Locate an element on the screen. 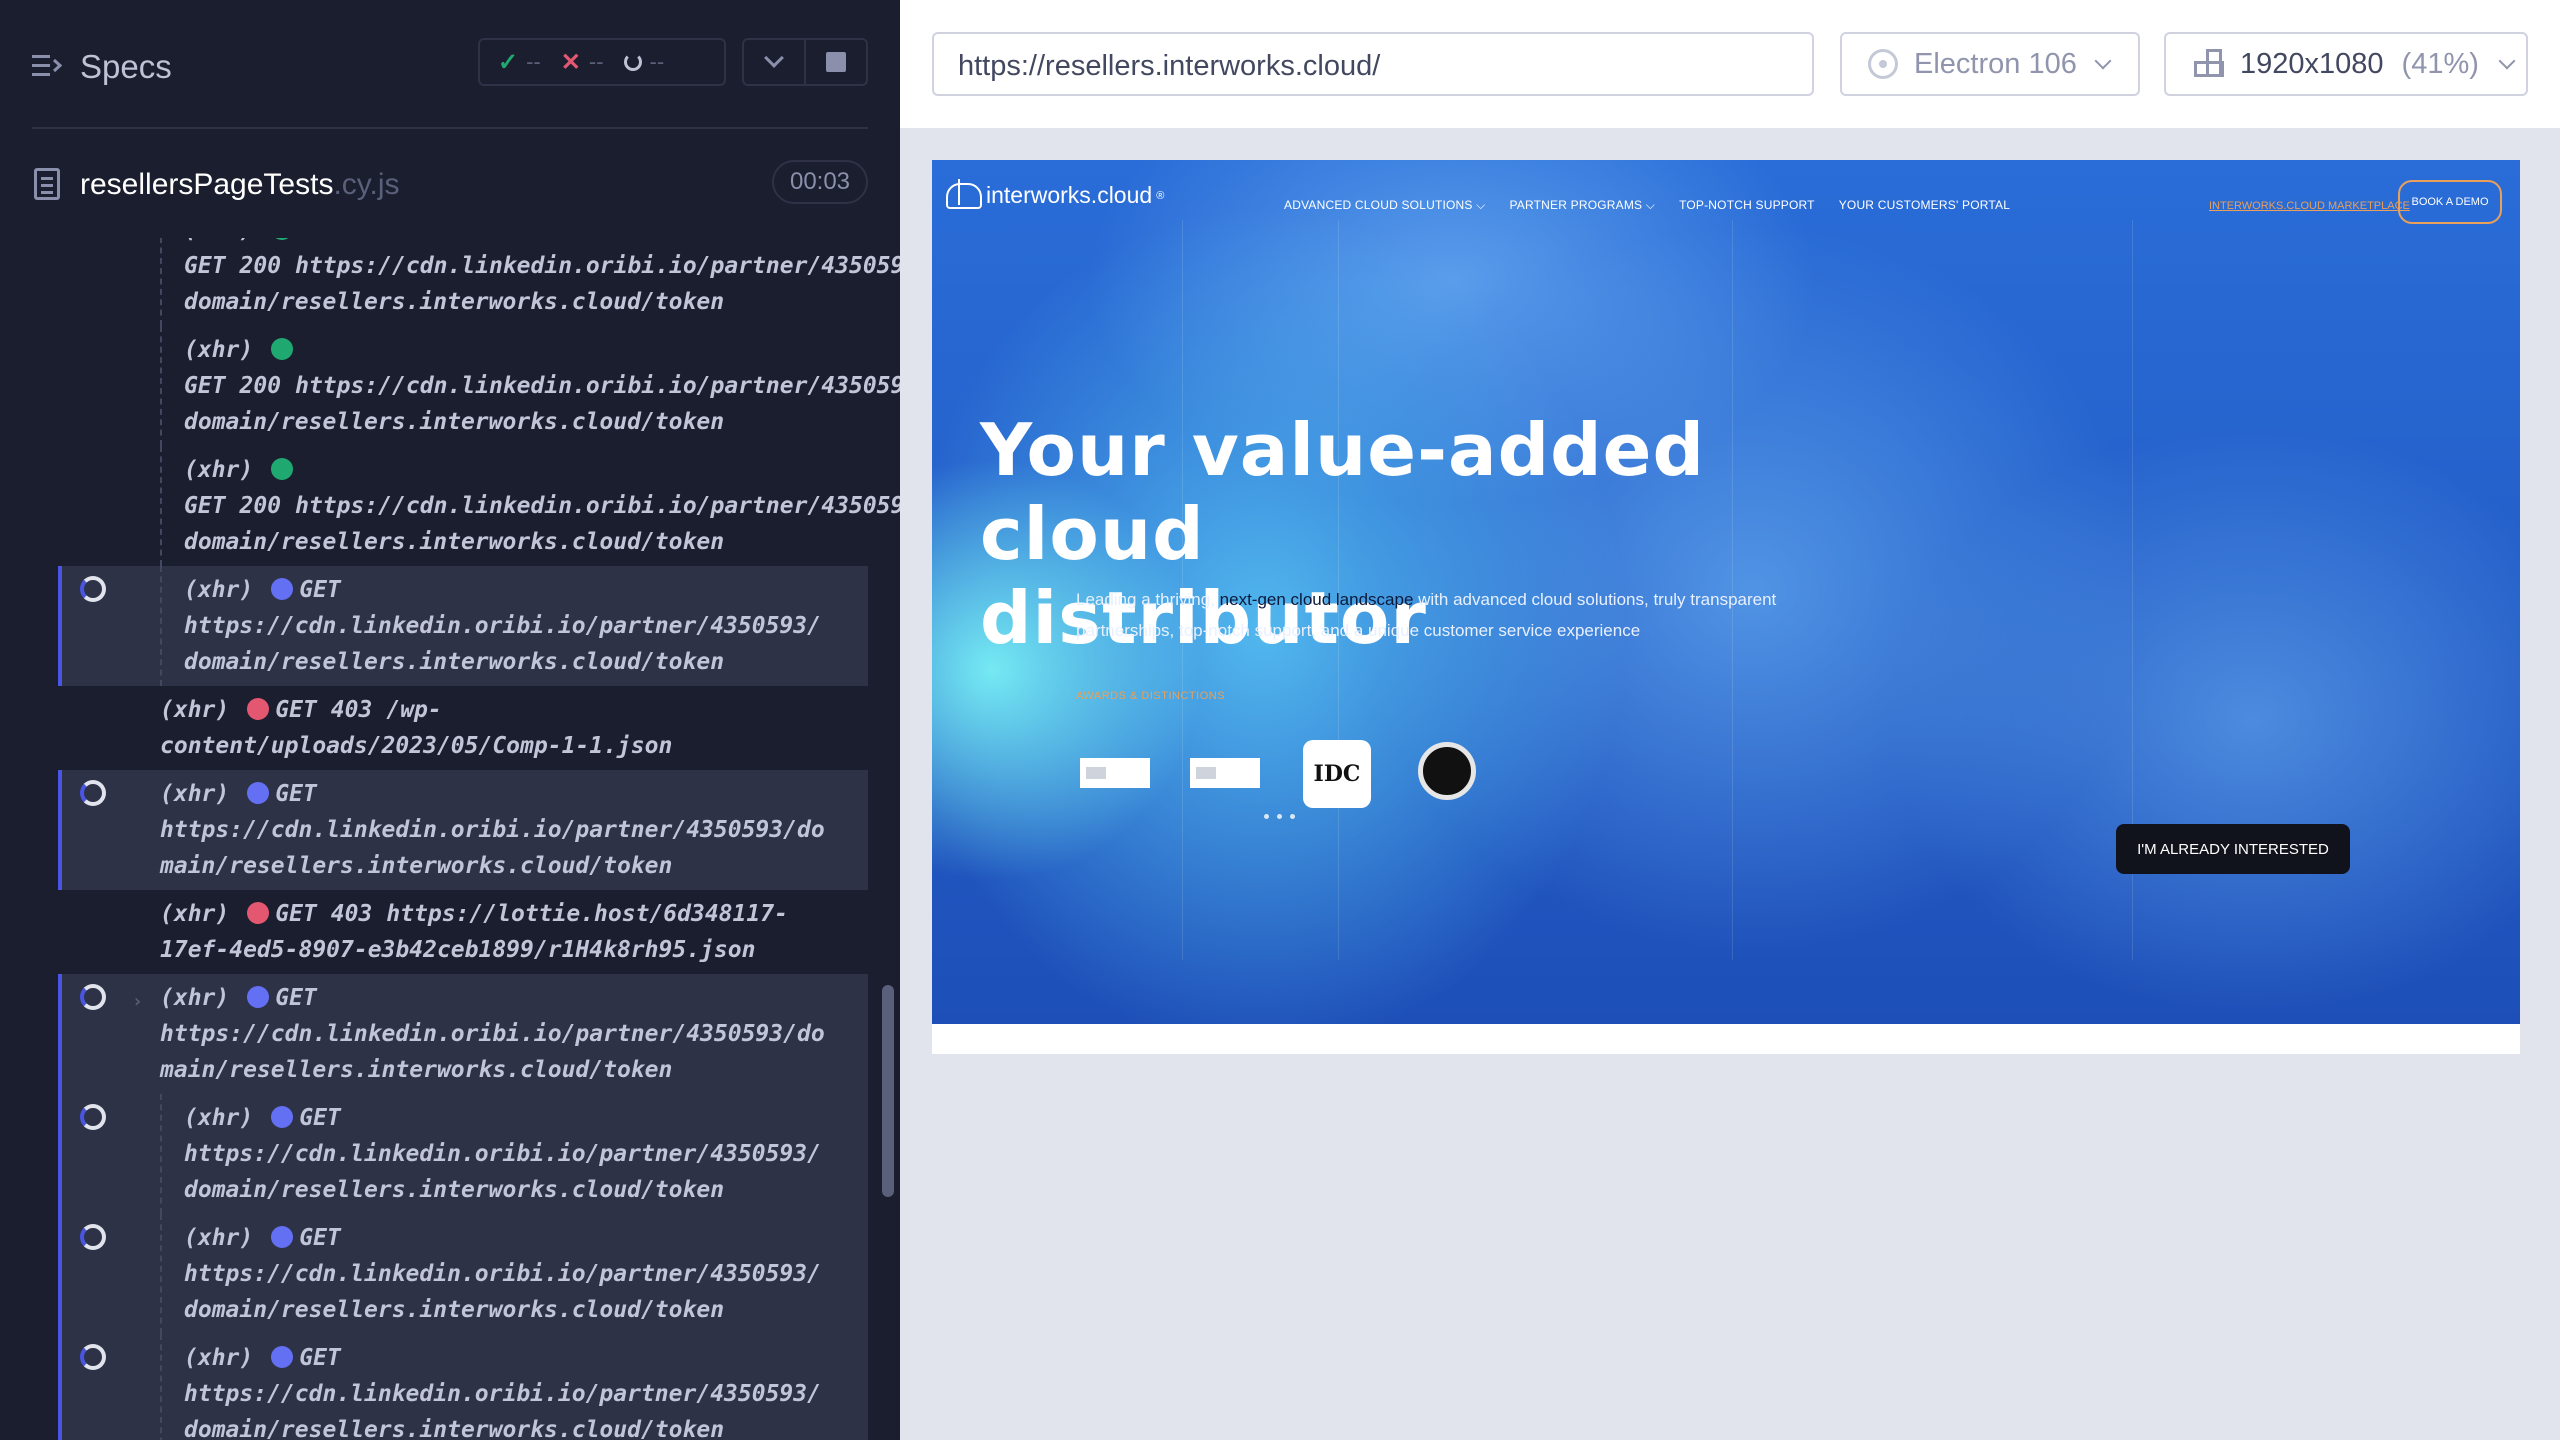 This screenshot has width=2560, height=1440. site-logo-text: interworks.cloud is located at coordinates (1069, 195).